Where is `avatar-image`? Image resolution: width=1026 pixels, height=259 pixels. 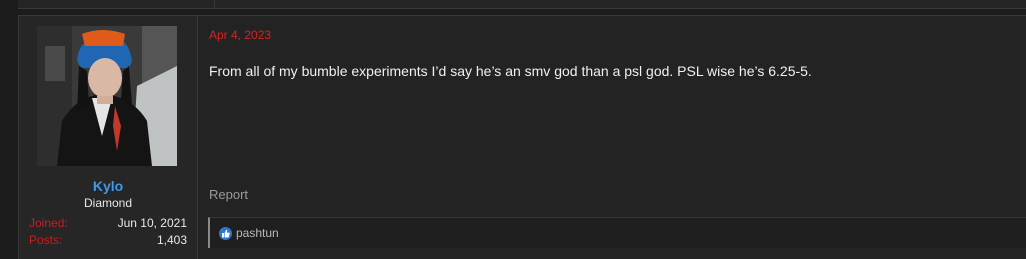 avatar-image is located at coordinates (107, 96).